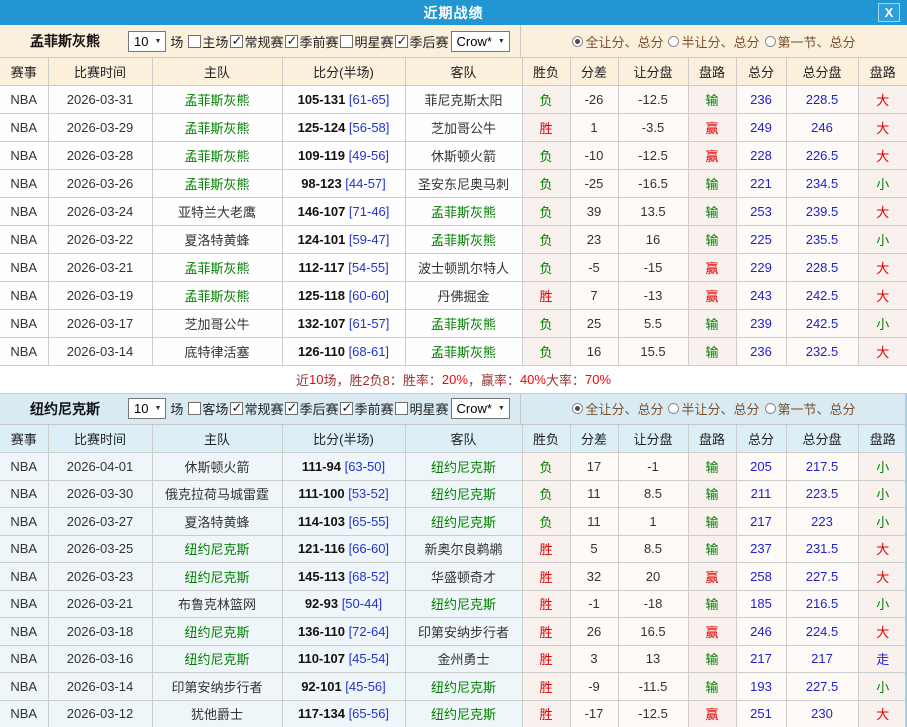 The width and height of the screenshot is (907, 727). Describe the element at coordinates (594, 659) in the screenshot. I see `cell-point-diff: 3` at that location.